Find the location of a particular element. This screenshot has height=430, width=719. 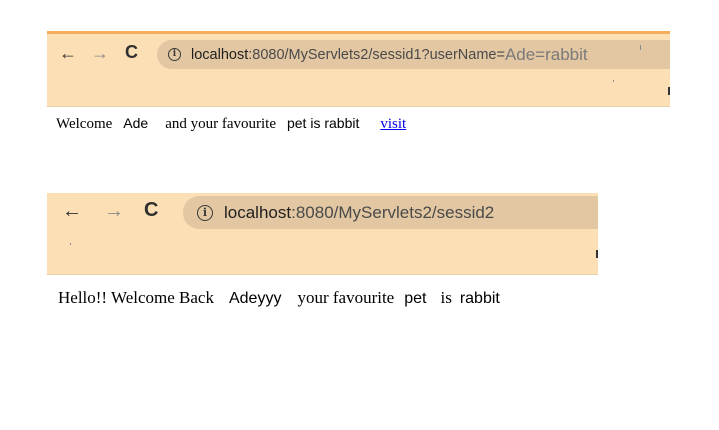

favourite-text: your favourite is located at coordinates (346, 297).